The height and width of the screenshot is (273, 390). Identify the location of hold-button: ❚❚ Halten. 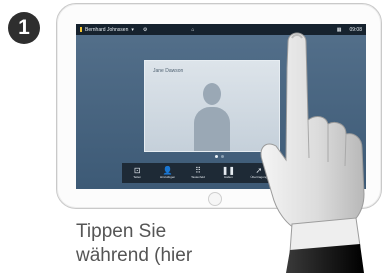
(228, 173).